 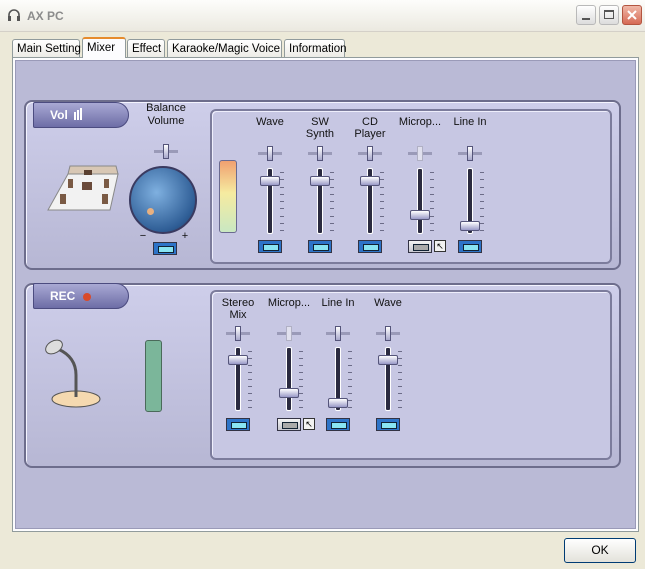 I want to click on vol-volume-slider-cd, so click(x=370, y=201).